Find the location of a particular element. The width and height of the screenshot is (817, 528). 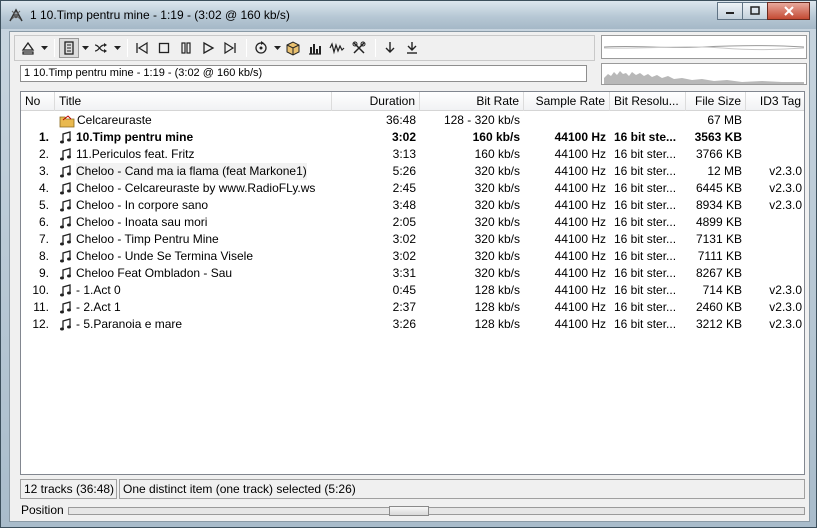

minimize-button is located at coordinates (730, 11).